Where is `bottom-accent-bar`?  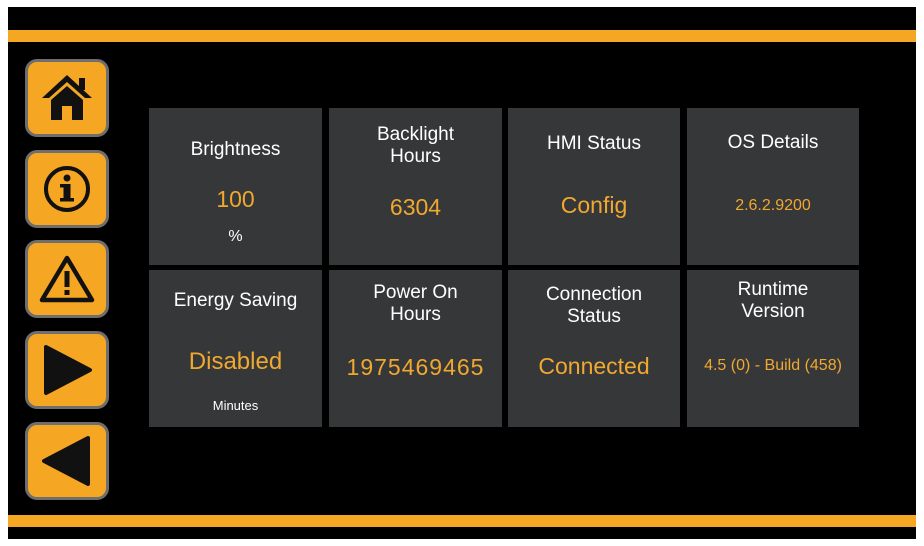
bottom-accent-bar is located at coordinates (462, 521).